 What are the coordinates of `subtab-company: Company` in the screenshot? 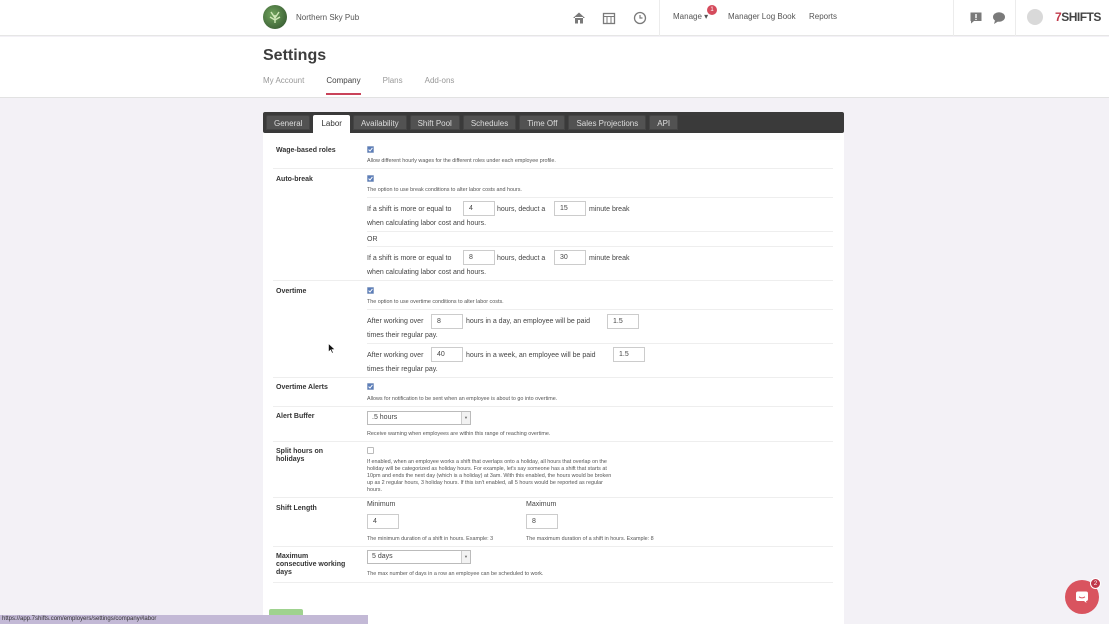 It's located at (343, 85).